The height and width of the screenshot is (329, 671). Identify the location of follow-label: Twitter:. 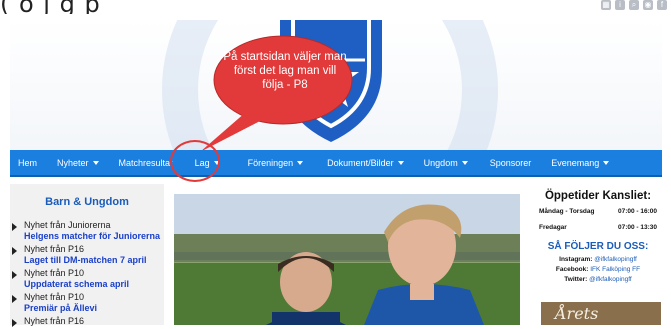
(576, 279).